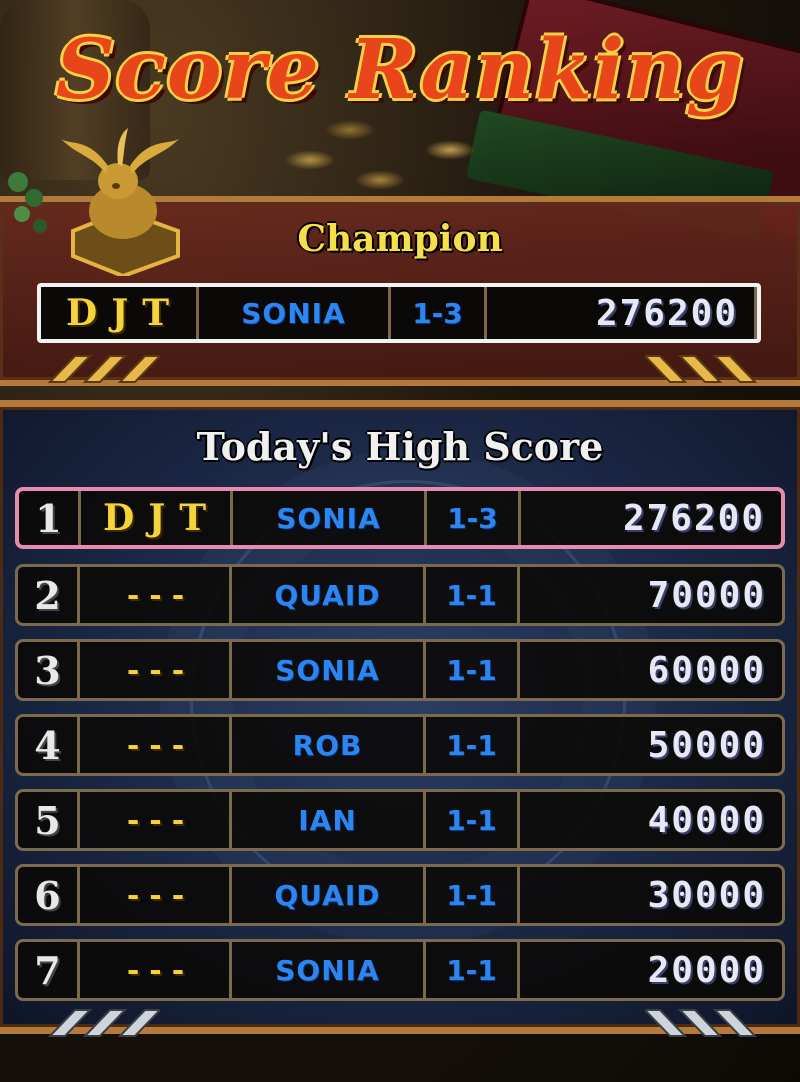 Image resolution: width=800 pixels, height=1082 pixels. Describe the element at coordinates (474, 518) in the screenshot. I see `stage-reached: 1-3` at that location.